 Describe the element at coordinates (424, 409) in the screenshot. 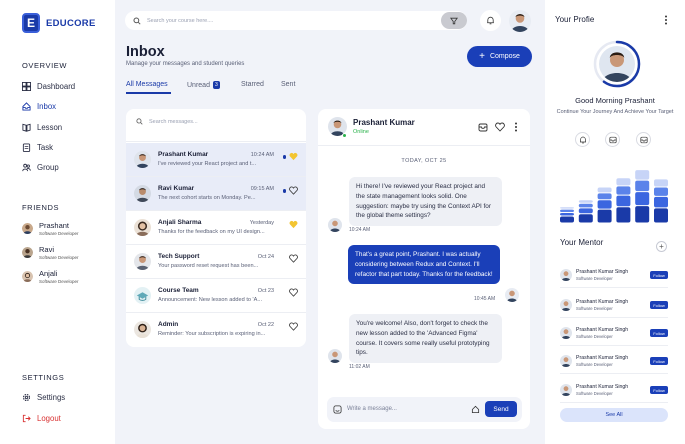

I see `message-composer: Write a message... Send` at that location.